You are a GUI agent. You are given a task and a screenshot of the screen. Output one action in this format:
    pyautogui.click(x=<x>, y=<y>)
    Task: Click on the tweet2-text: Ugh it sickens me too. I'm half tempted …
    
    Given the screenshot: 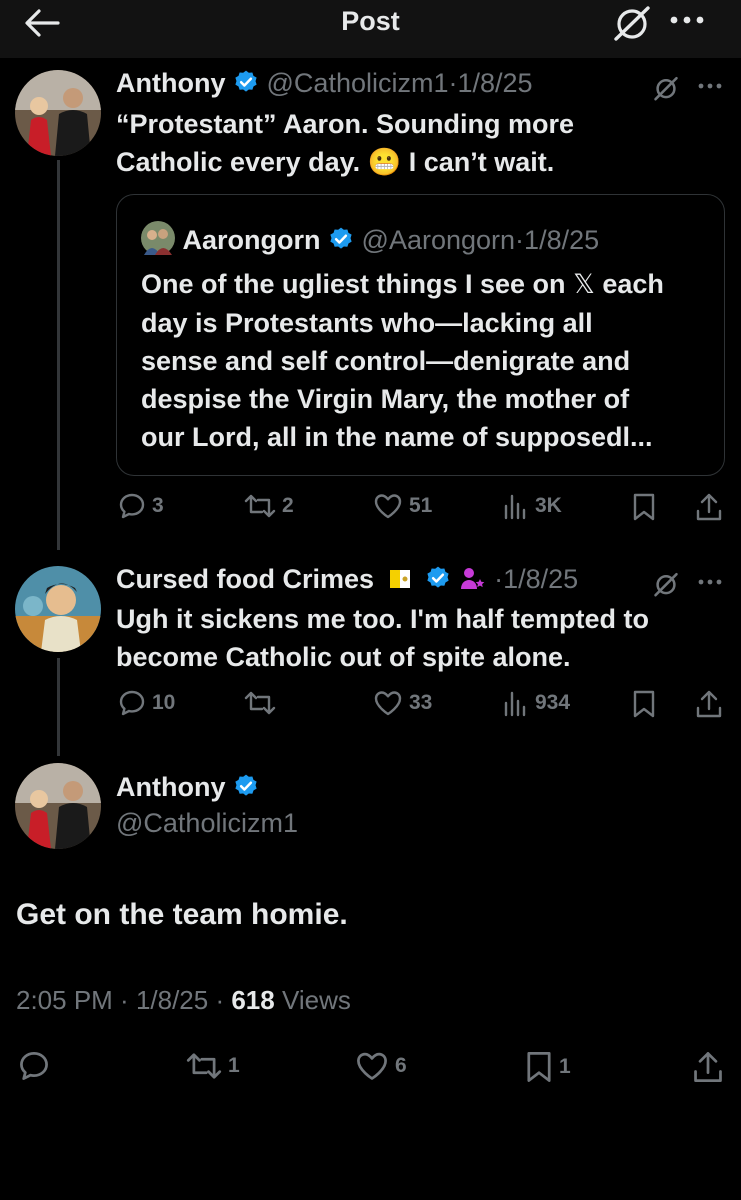 What is the action you would take?
    pyautogui.click(x=426, y=638)
    